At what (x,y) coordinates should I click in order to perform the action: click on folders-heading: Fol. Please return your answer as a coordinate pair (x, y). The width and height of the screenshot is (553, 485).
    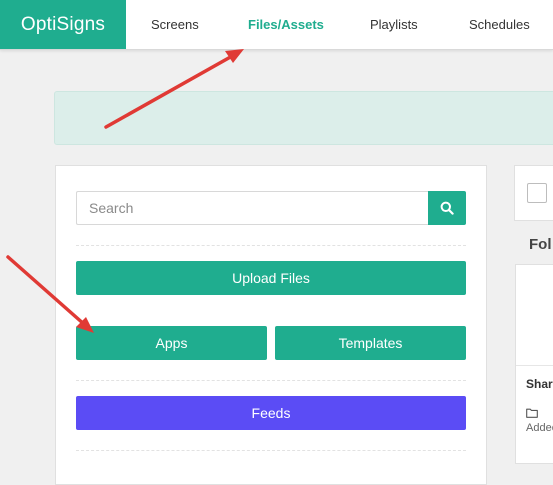
    Looking at the image, I should click on (540, 244).